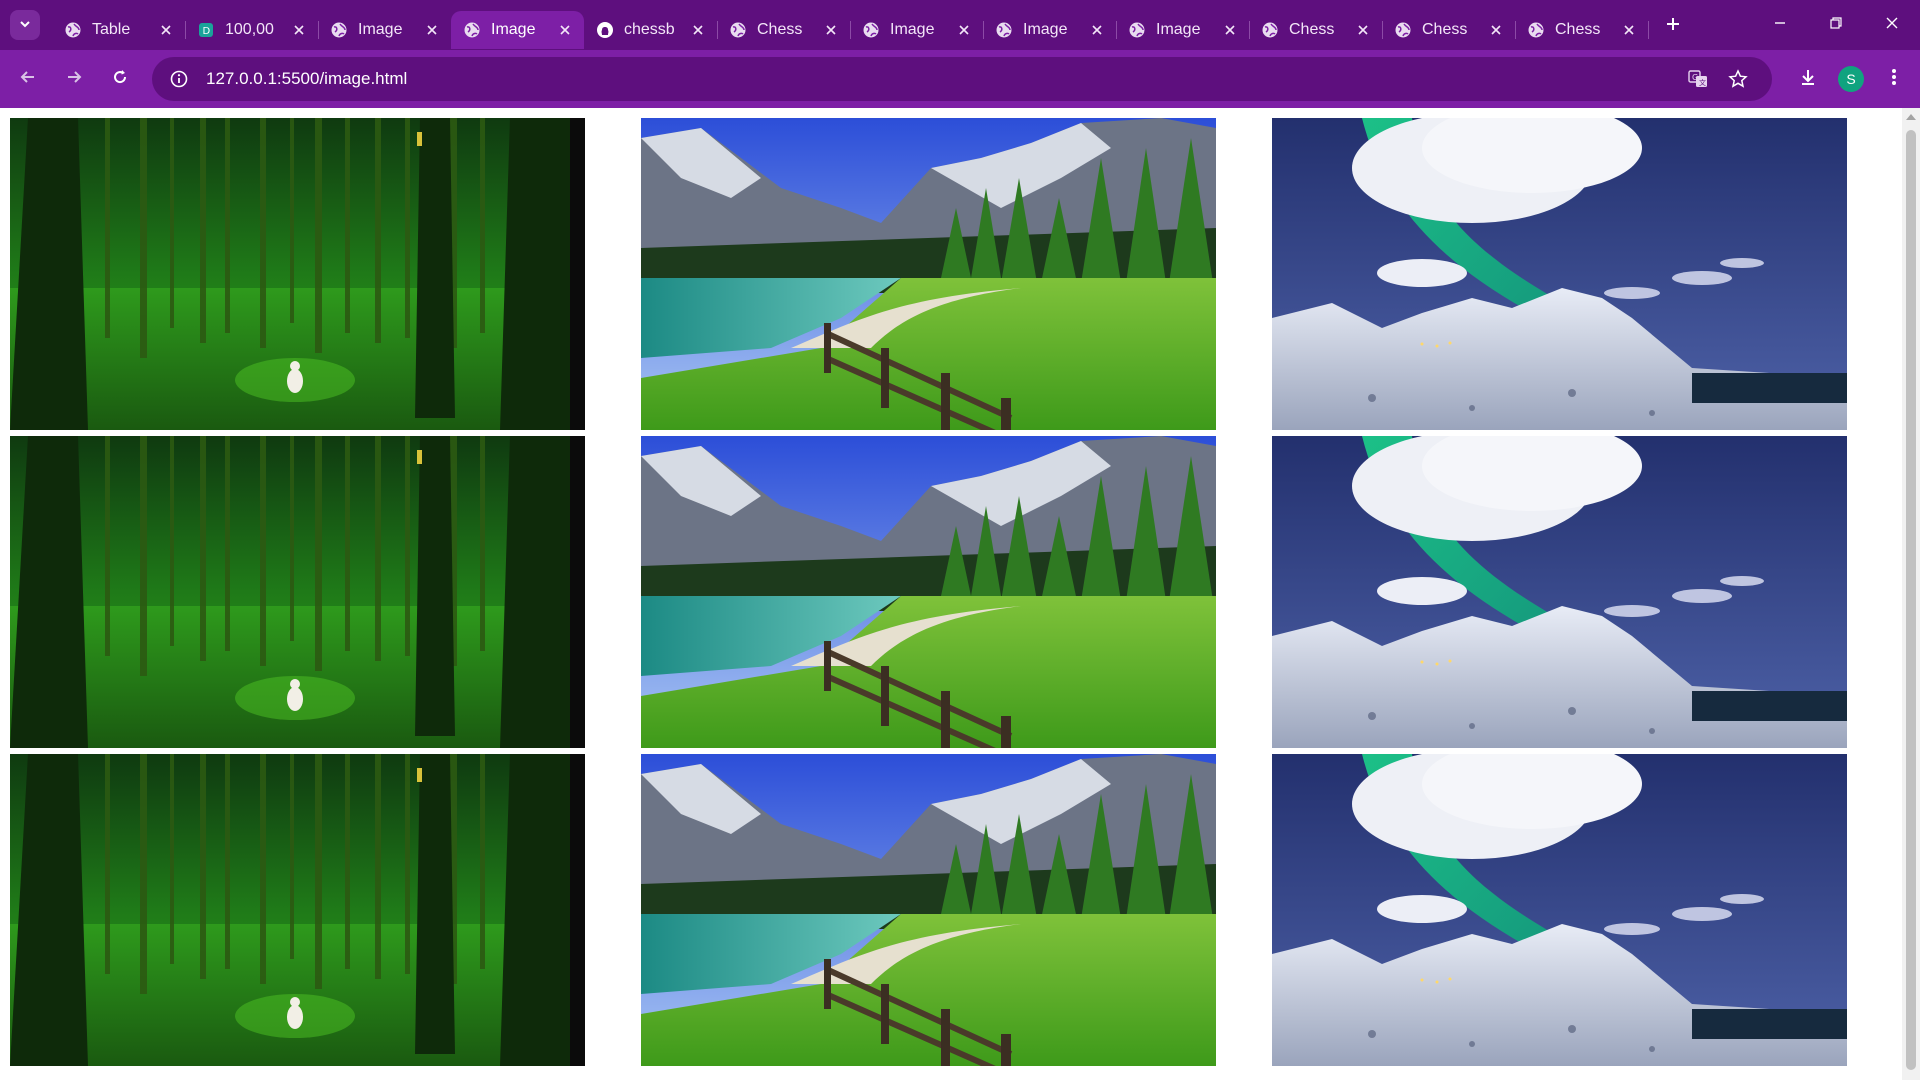 The width and height of the screenshot is (1920, 1080). I want to click on svg-text: G, so click(1695, 77).